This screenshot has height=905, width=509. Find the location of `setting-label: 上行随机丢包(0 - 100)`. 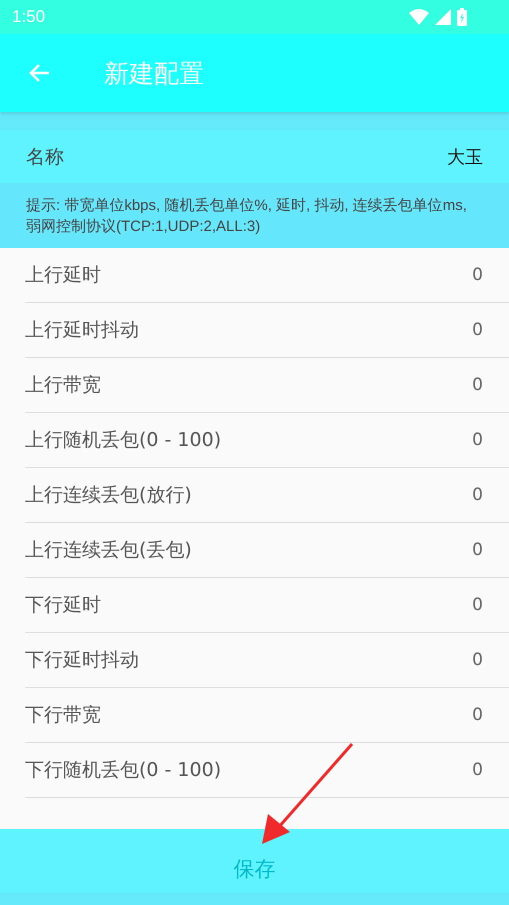

setting-label: 上行随机丢包(0 - 100) is located at coordinates (123, 440).